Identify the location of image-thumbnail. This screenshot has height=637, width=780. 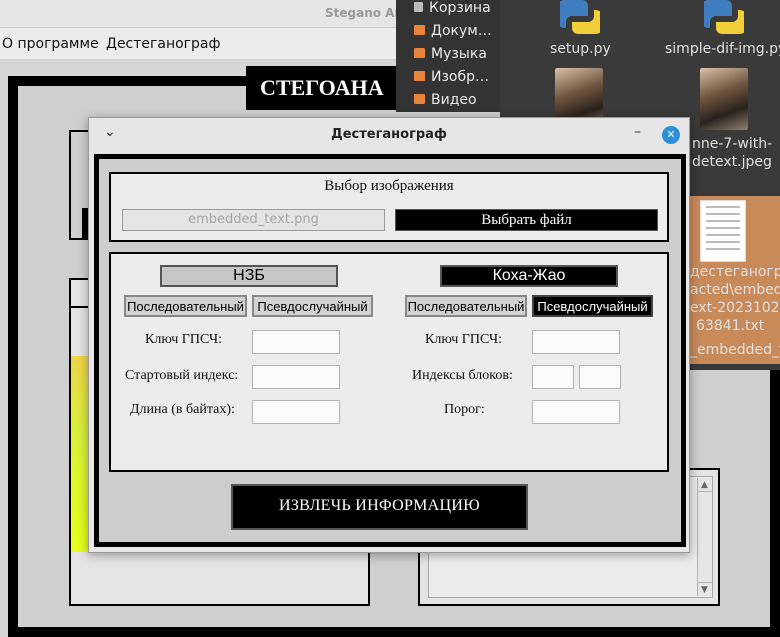
(724, 99).